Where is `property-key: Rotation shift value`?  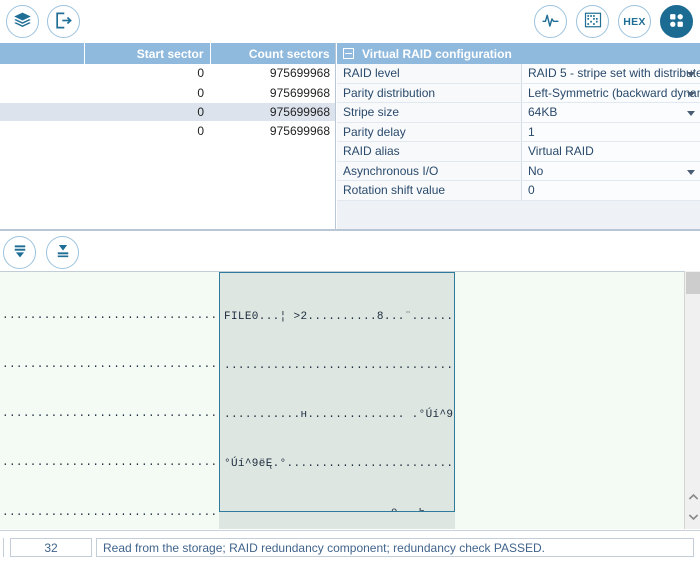 property-key: Rotation shift value is located at coordinates (429, 190).